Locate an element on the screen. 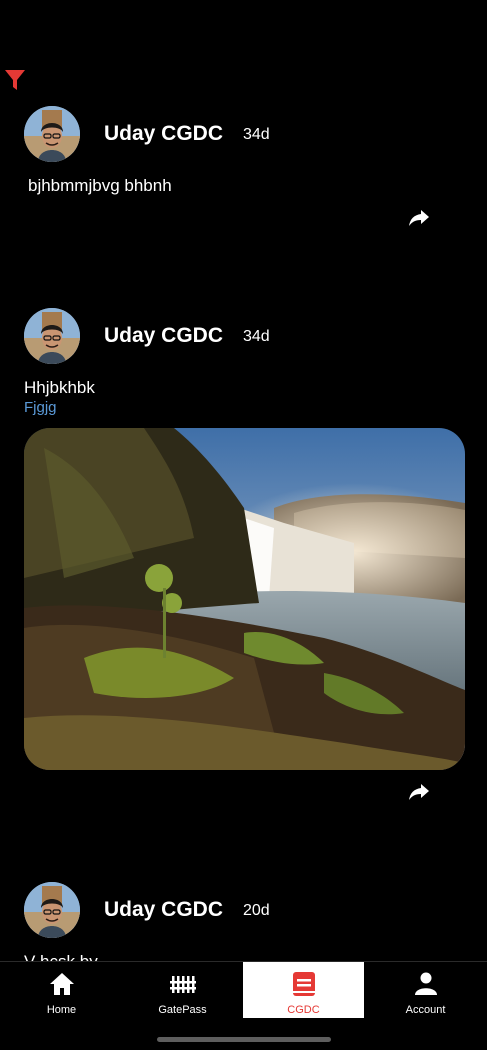 This screenshot has height=1050, width=487. tab-home: Home is located at coordinates (61, 990).